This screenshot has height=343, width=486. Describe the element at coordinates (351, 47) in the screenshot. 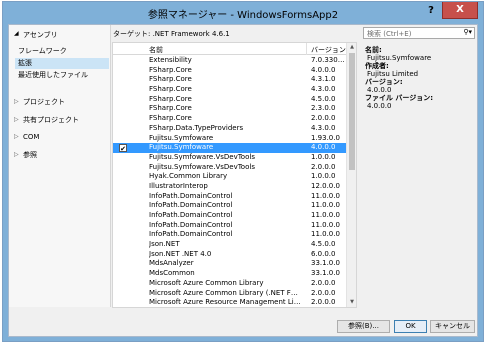

I see `scroll-up-icon: ▲` at that location.